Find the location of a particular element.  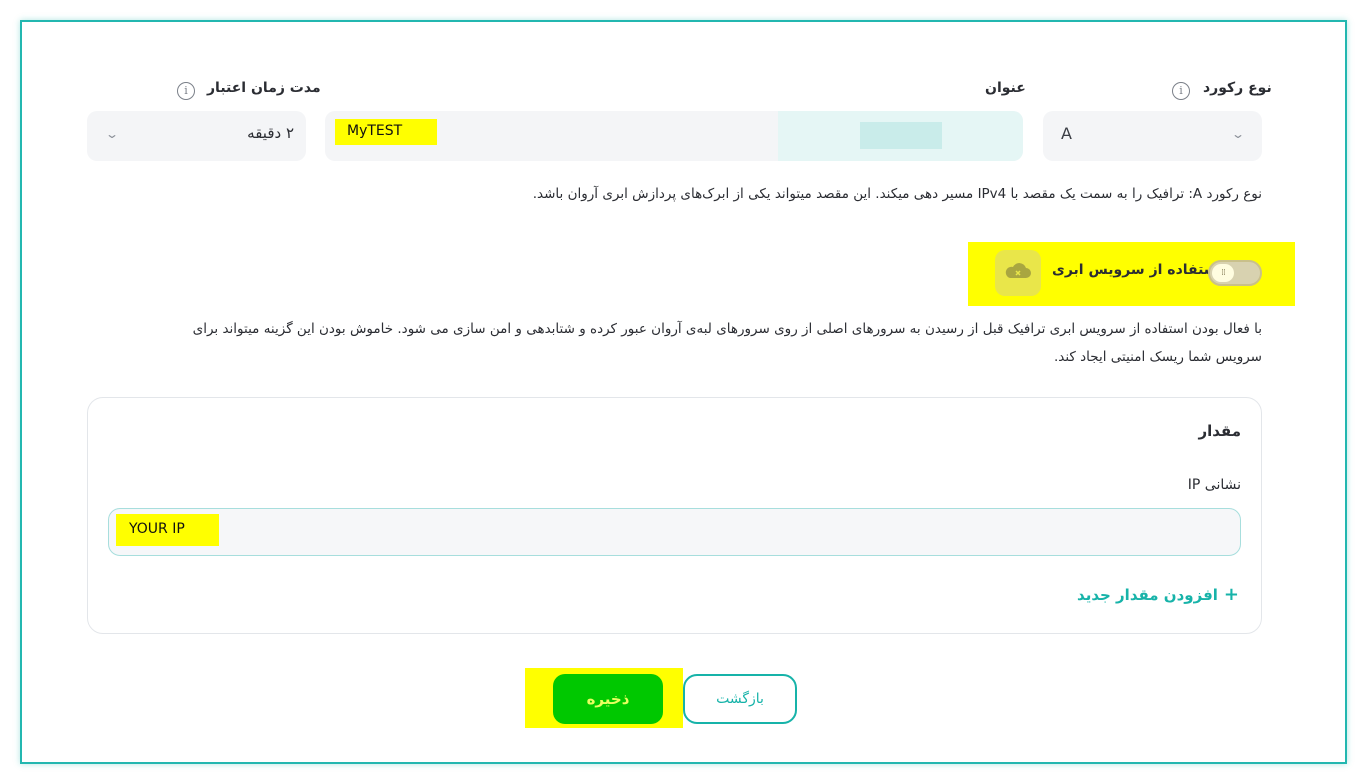

title-label: عنوان is located at coordinates (1005, 88).